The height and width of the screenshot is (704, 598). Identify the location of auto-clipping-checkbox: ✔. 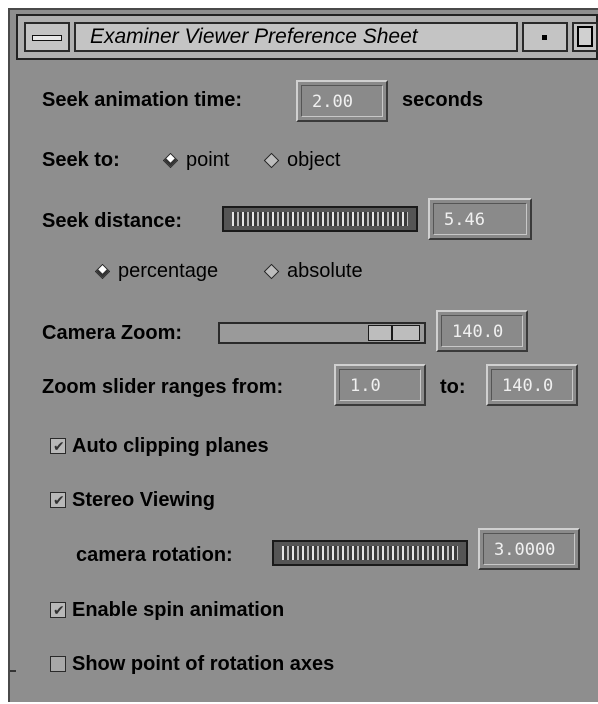
(58, 446).